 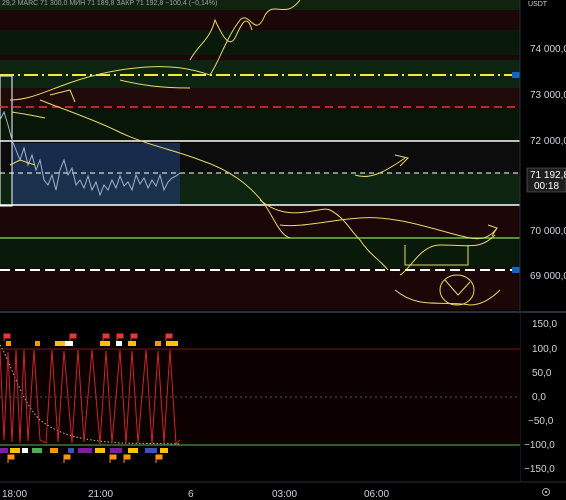 I want to click on time-tick: 21:00, so click(x=100, y=494).